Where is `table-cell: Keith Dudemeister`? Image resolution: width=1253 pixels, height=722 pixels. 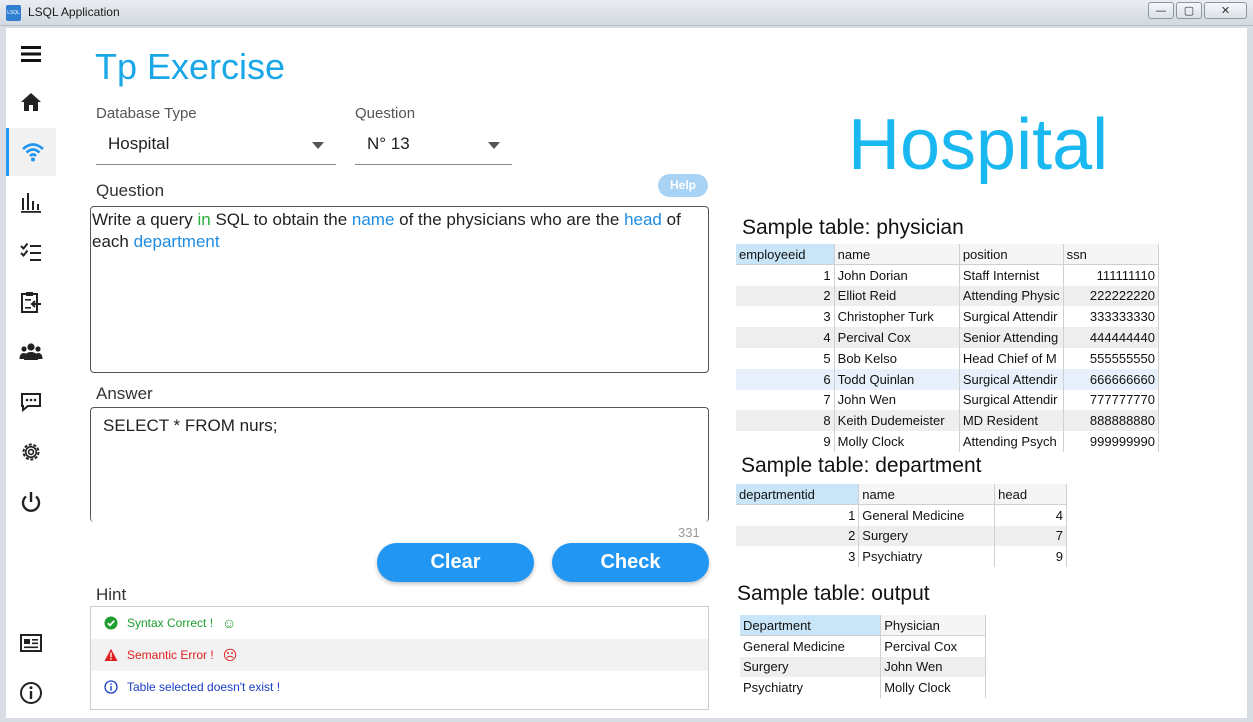 table-cell: Keith Dudemeister is located at coordinates (897, 421).